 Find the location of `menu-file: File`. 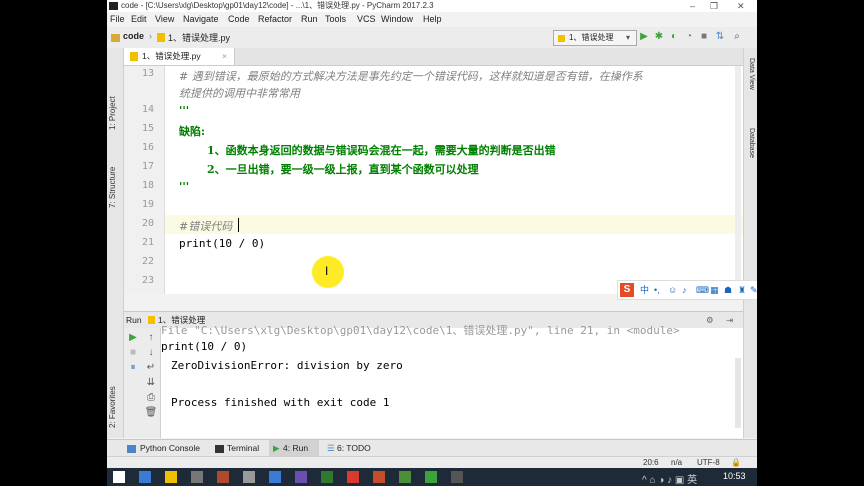

menu-file: File is located at coordinates (117, 19).